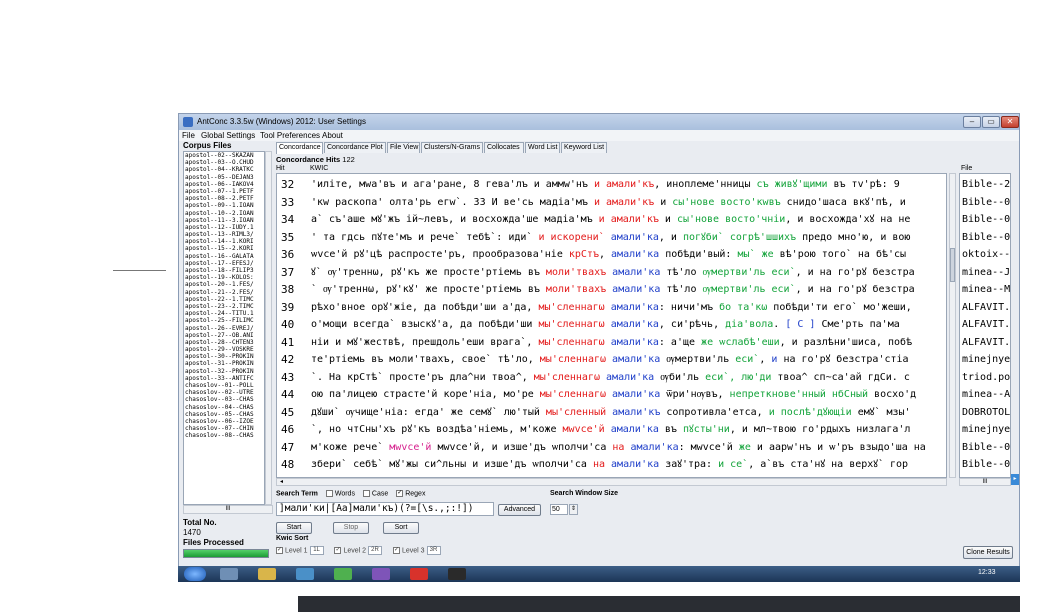 The height and width of the screenshot is (612, 1058). Describe the element at coordinates (224, 407) in the screenshot. I see `corpus-file-item: chasoslov--04--CHAS` at that location.